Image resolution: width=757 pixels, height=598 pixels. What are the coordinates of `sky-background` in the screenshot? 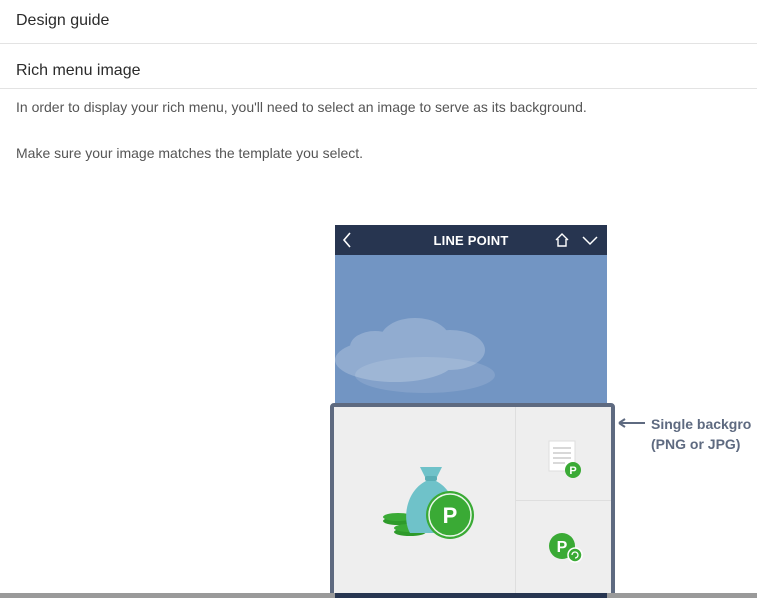 It's located at (471, 330).